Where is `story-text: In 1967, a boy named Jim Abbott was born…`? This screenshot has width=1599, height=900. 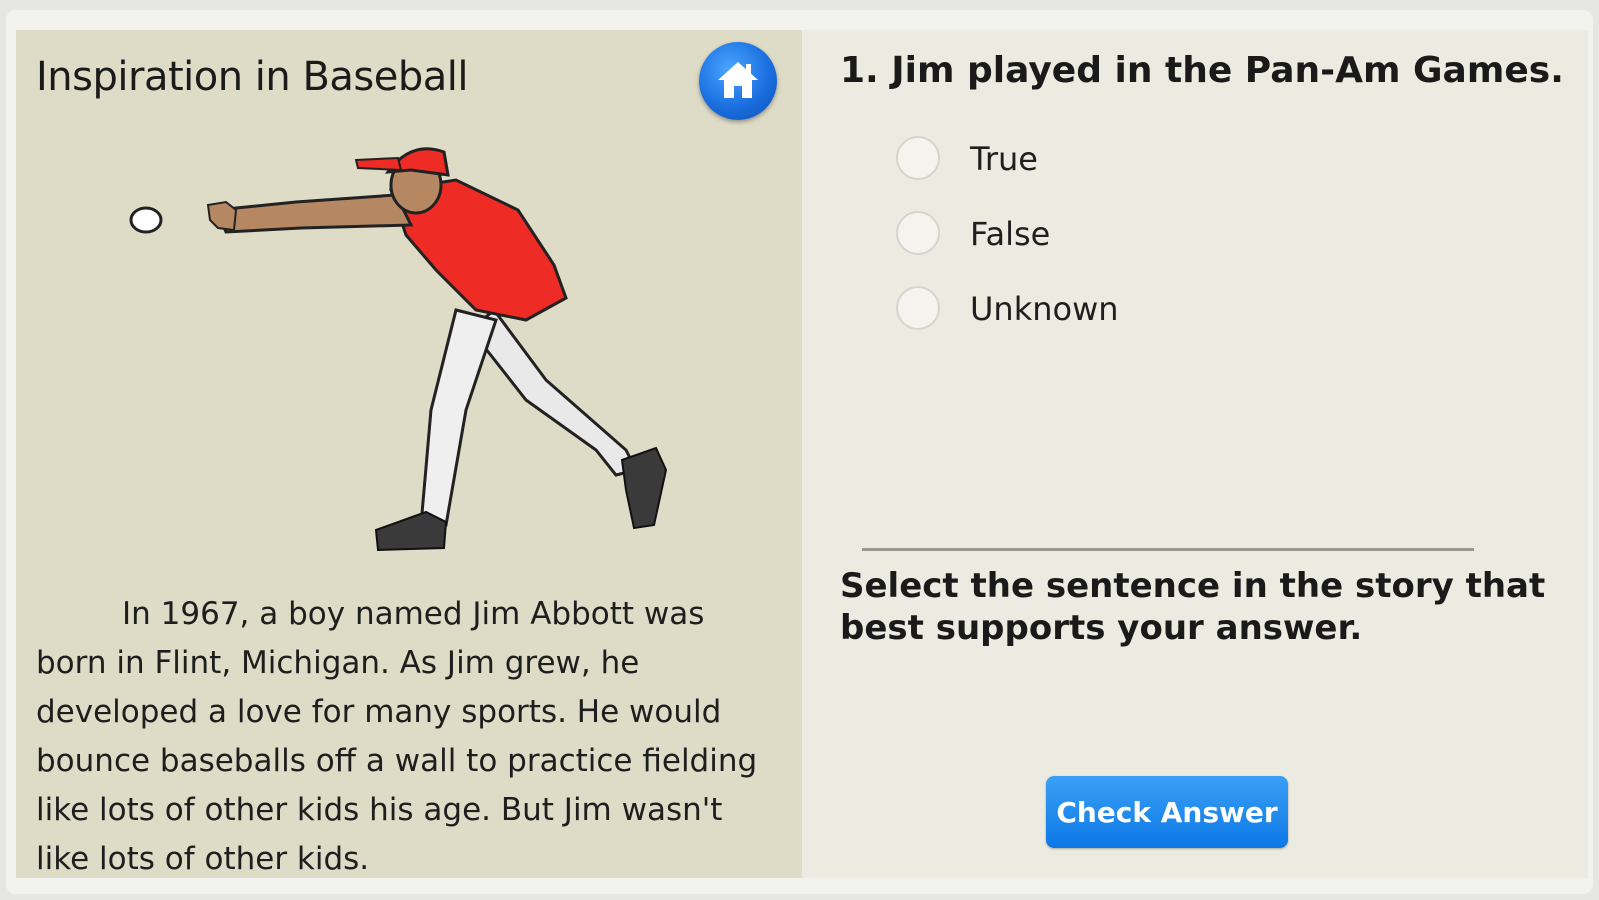 story-text: In 1967, a boy named Jim Abbott was born… is located at coordinates (401, 734).